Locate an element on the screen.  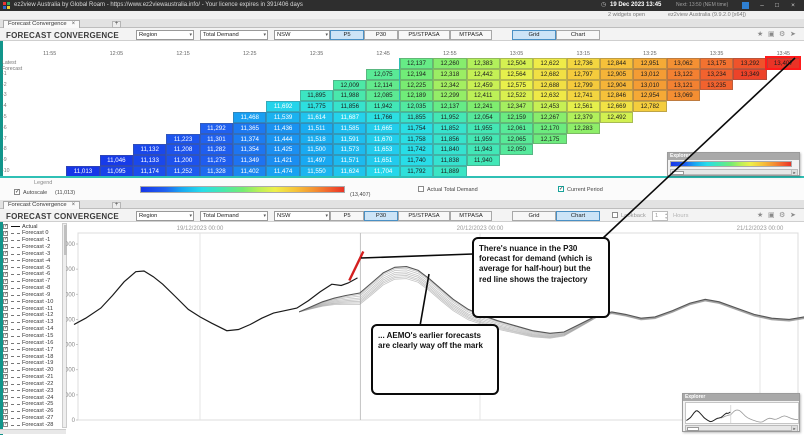
heatmap-cell: 11,500 is located at coordinates (316, 150).